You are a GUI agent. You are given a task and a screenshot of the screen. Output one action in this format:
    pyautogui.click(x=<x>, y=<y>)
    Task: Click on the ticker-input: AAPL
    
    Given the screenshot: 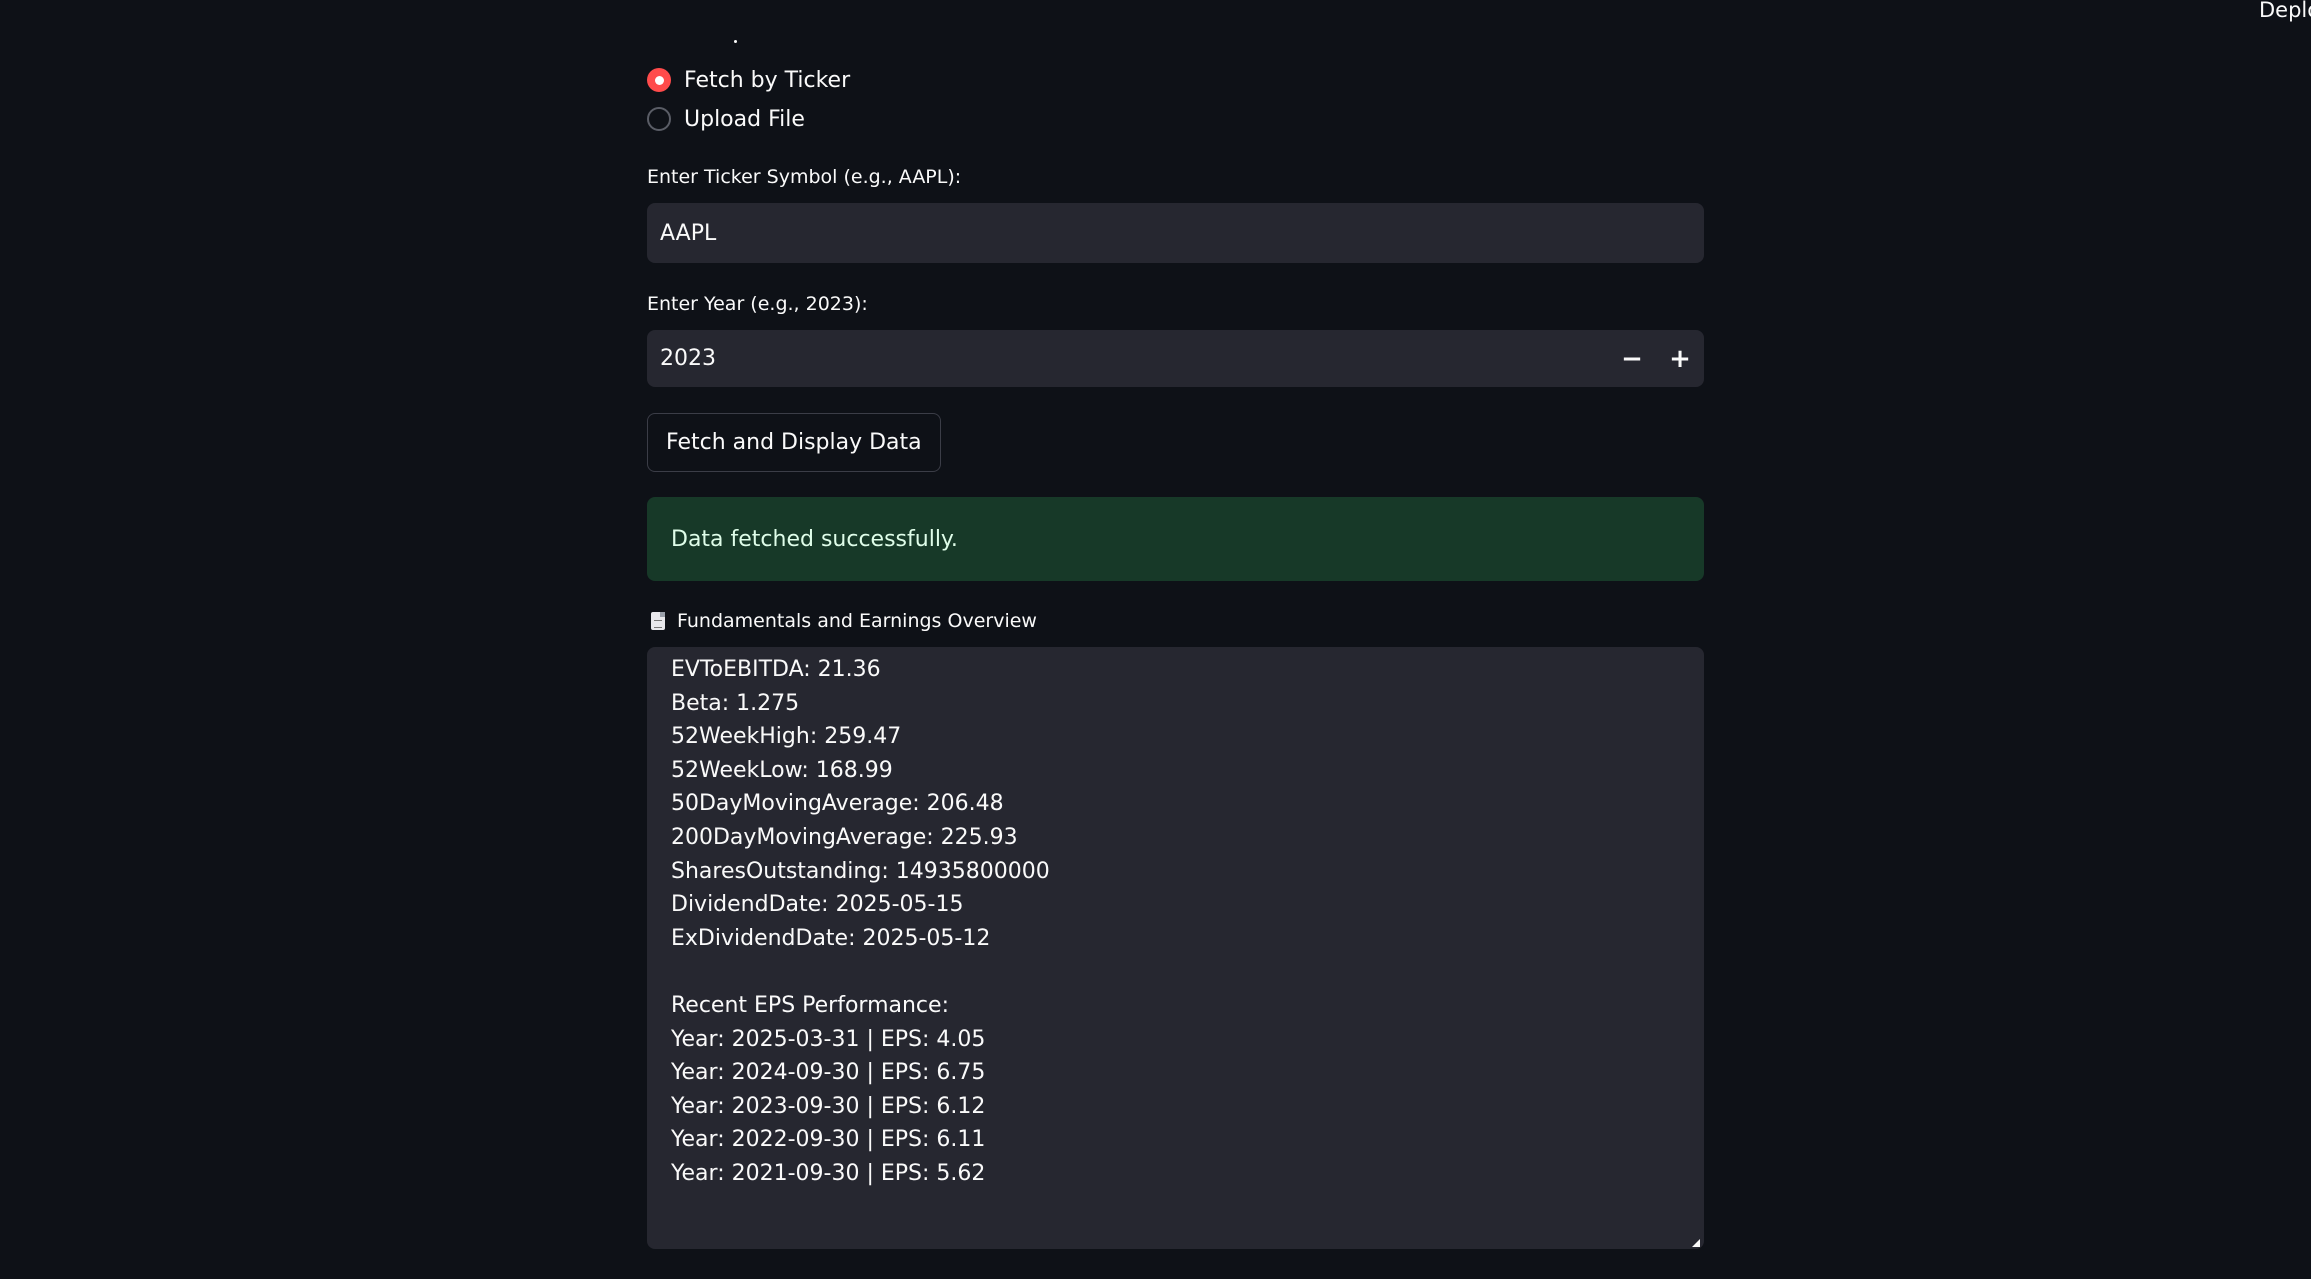 What is the action you would take?
    pyautogui.click(x=1175, y=233)
    